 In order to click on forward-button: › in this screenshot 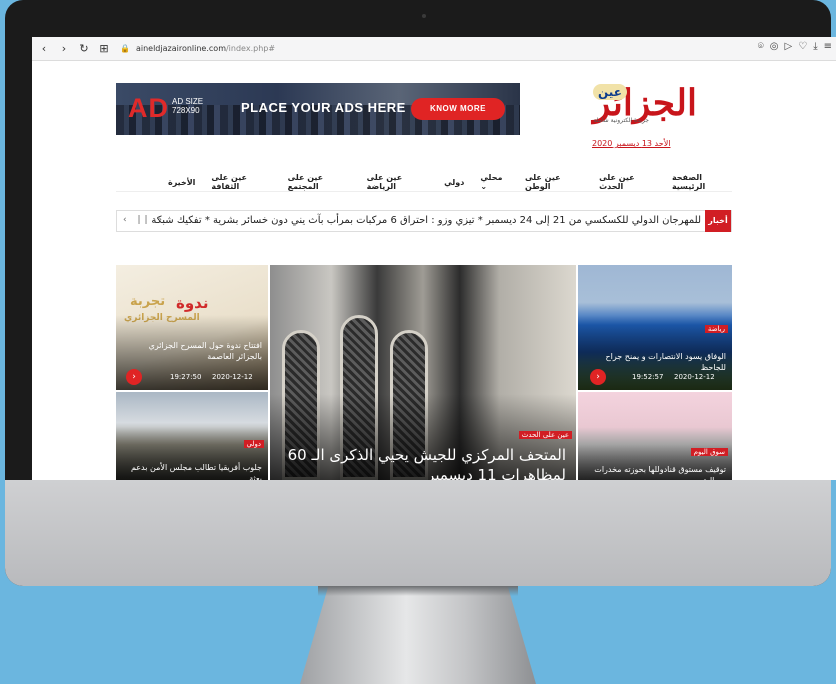, I will do `click(64, 48)`.